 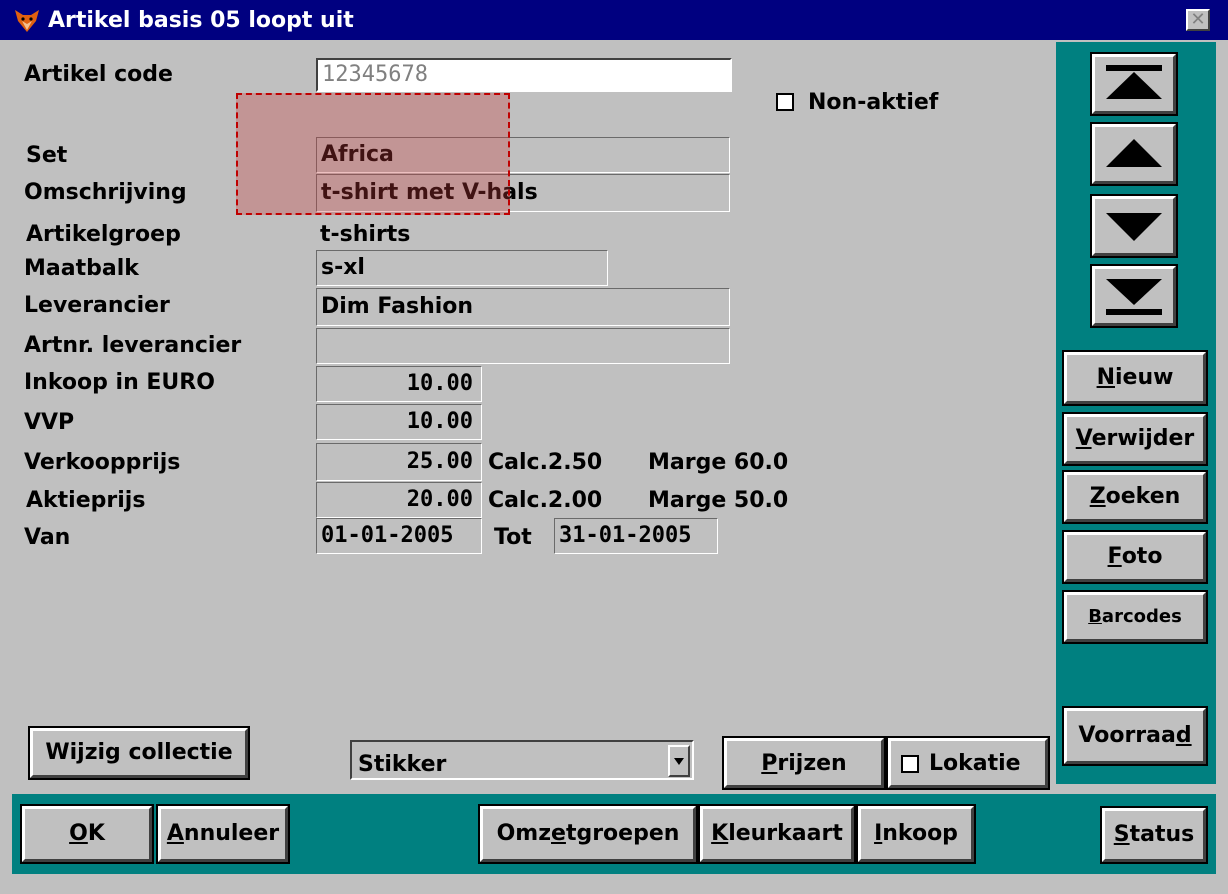 What do you see at coordinates (545, 500) in the screenshot?
I see `aktie-calc: Calc.2.00` at bounding box center [545, 500].